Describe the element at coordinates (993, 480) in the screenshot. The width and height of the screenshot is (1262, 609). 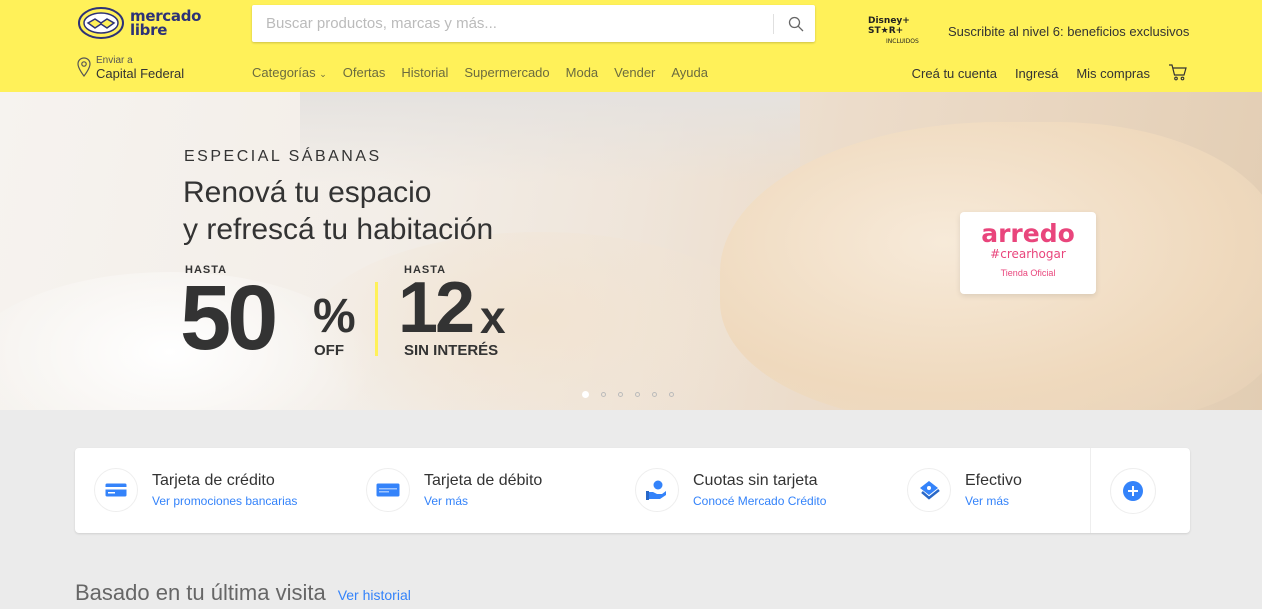
I see `payment-title: Efectivo` at that location.